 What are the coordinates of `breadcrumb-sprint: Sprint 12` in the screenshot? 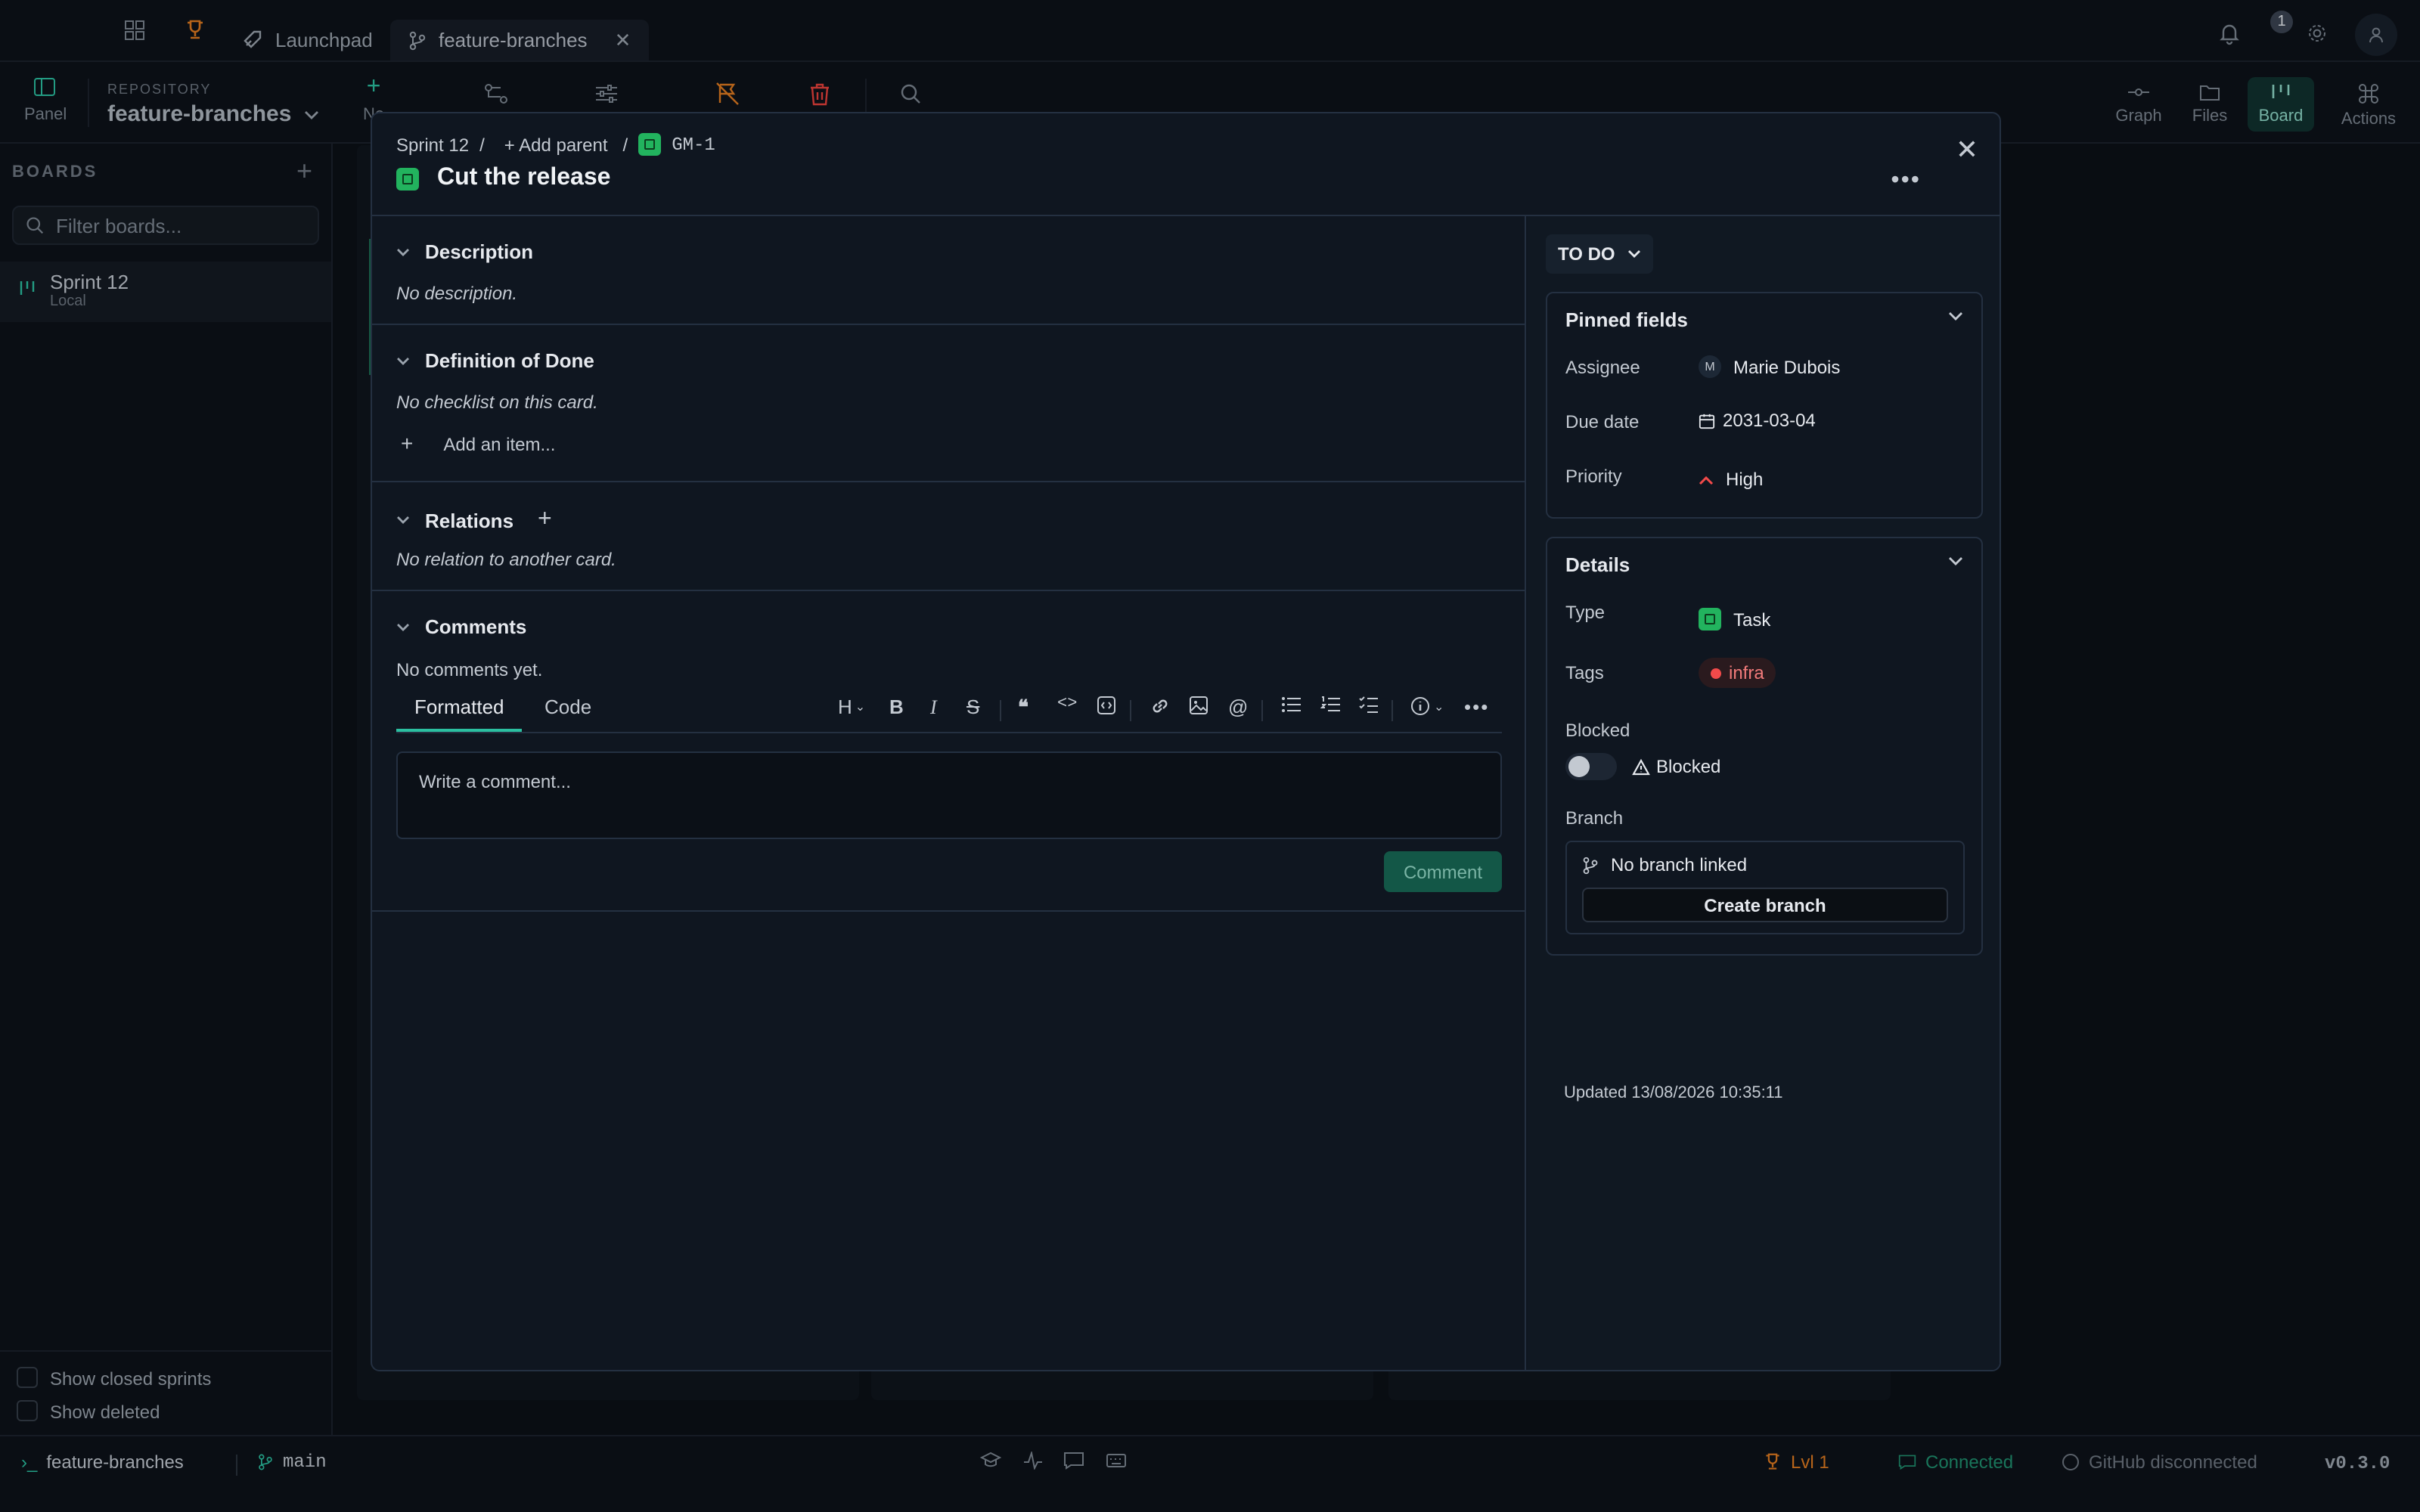 It's located at (432, 144).